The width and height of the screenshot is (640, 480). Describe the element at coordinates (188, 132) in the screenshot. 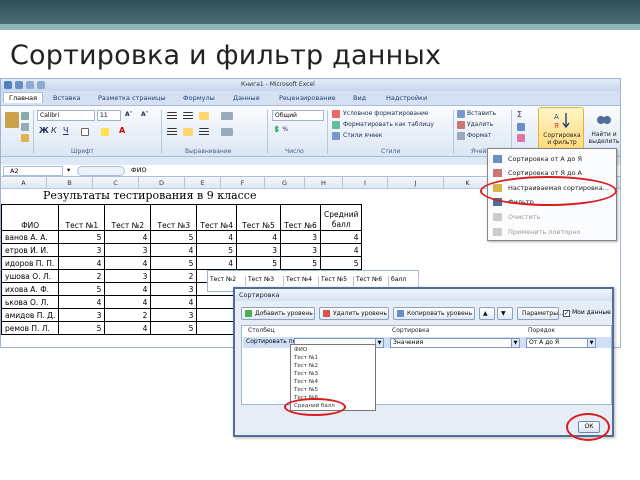

I see `align-center-icon` at that location.